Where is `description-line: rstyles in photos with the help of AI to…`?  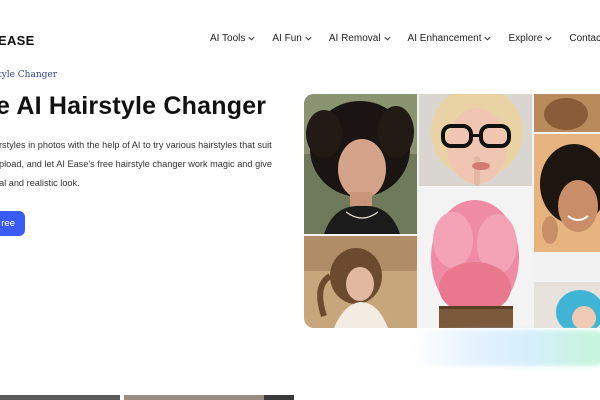
description-line: rstyles in photos with the help of AI to… is located at coordinates (136, 145).